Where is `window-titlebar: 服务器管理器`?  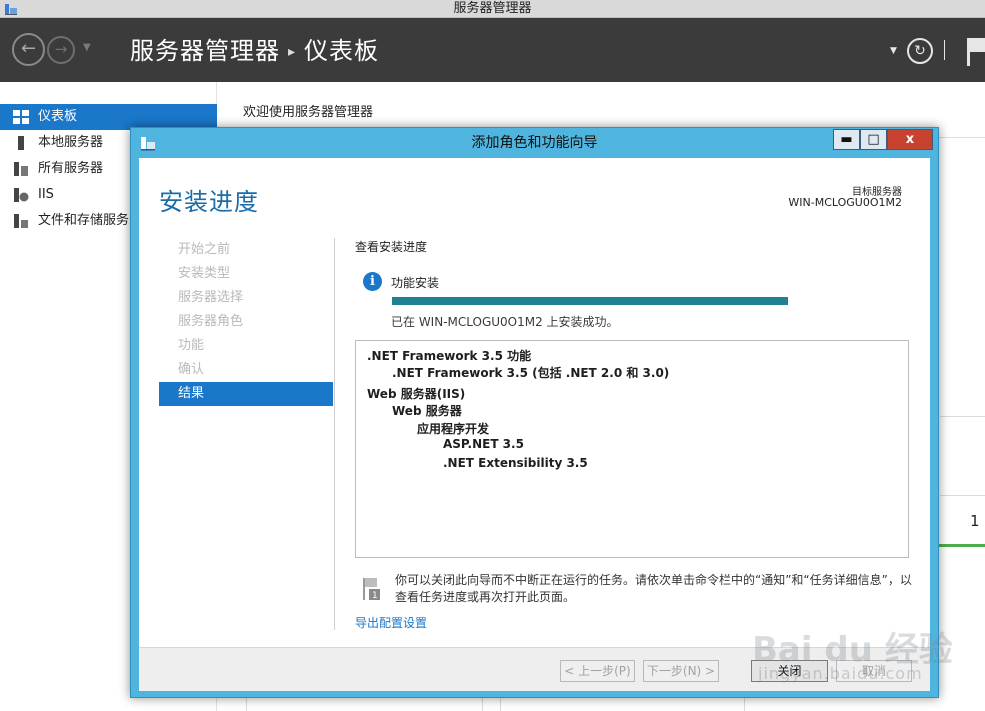 window-titlebar: 服务器管理器 is located at coordinates (492, 9).